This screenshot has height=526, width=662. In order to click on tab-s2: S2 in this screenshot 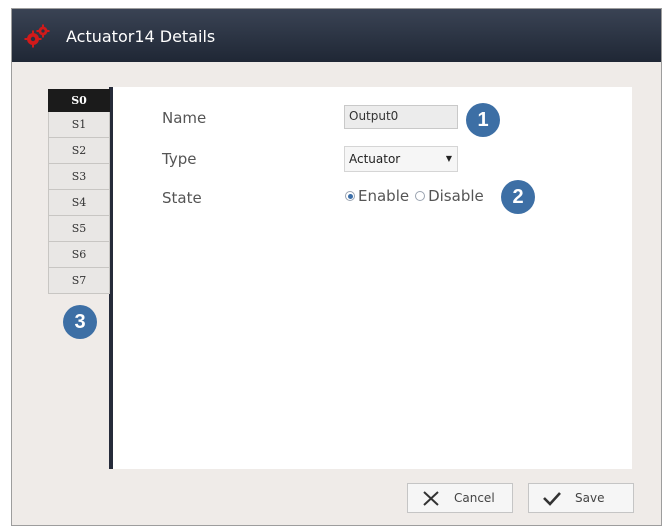, I will do `click(79, 151)`.